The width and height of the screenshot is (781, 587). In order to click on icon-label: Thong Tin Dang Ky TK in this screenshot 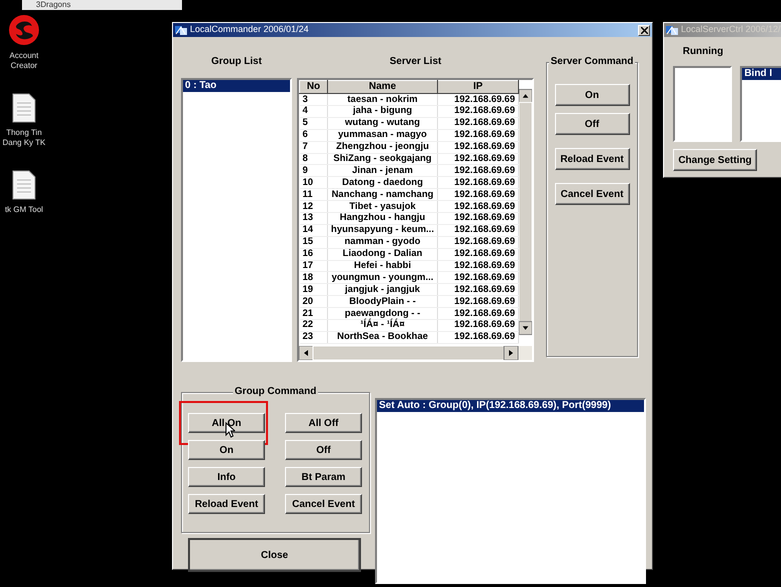, I will do `click(24, 138)`.